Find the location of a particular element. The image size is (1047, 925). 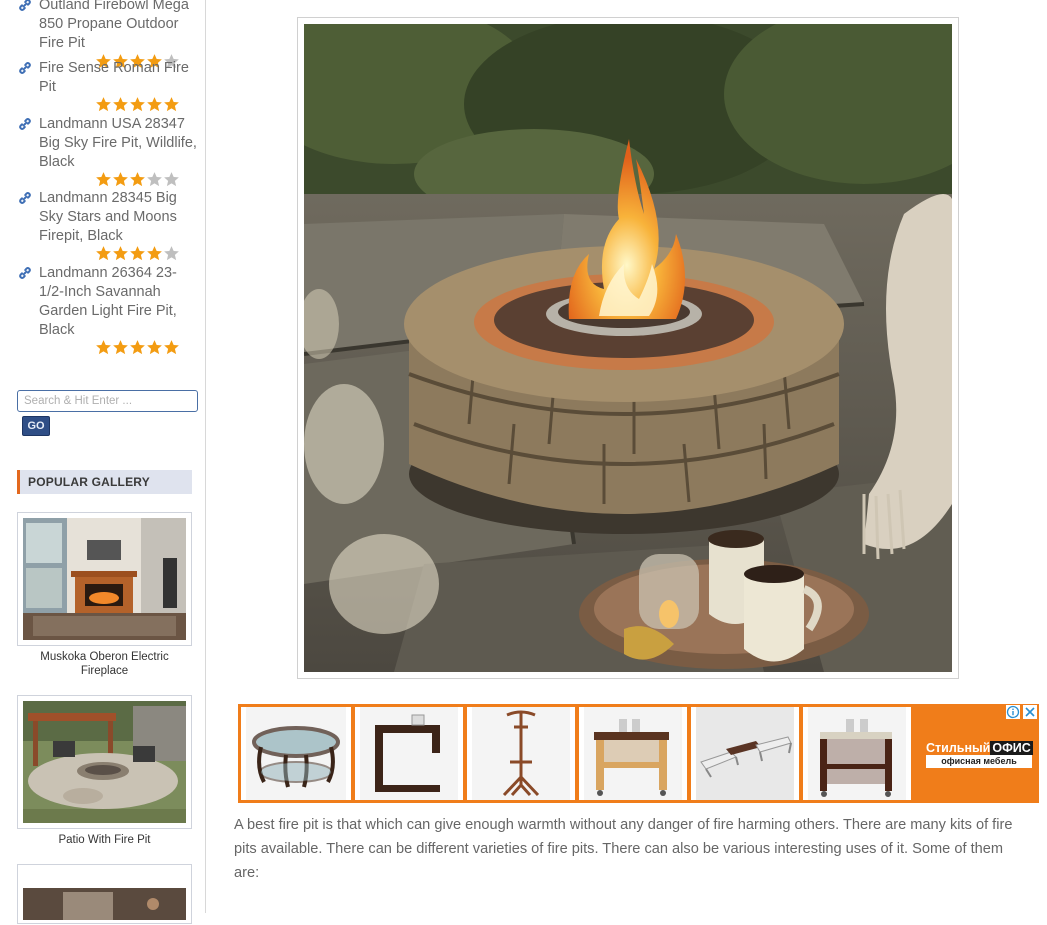

ad-info-icon is located at coordinates (1013, 712).